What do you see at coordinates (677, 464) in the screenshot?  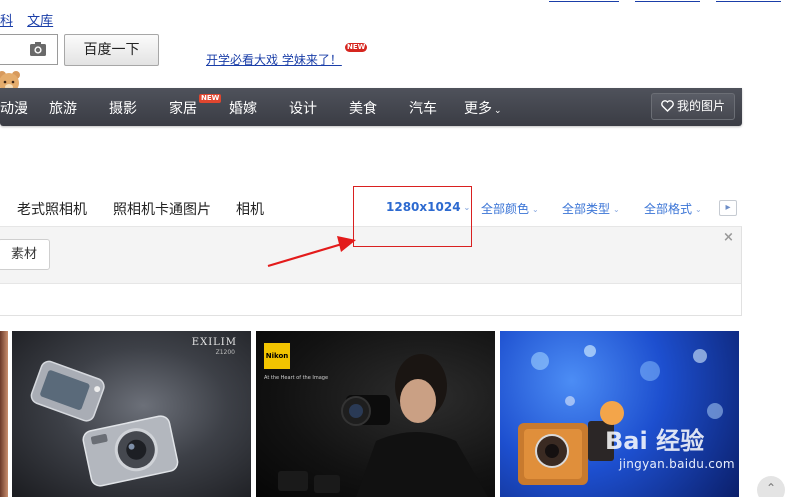 I see `watermark-url: jingyan.baidu.com` at bounding box center [677, 464].